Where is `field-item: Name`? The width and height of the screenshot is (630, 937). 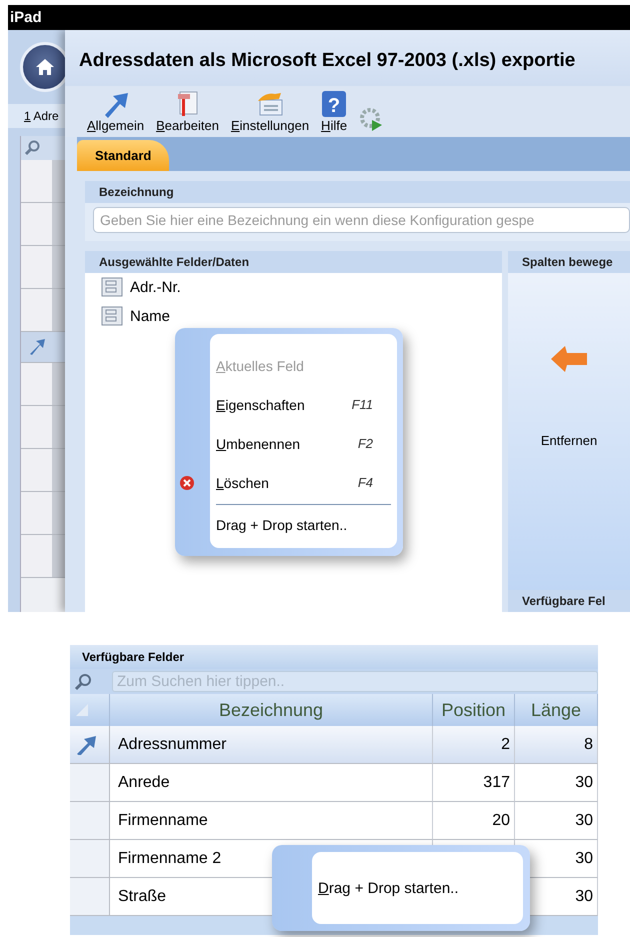 field-item: Name is located at coordinates (150, 316).